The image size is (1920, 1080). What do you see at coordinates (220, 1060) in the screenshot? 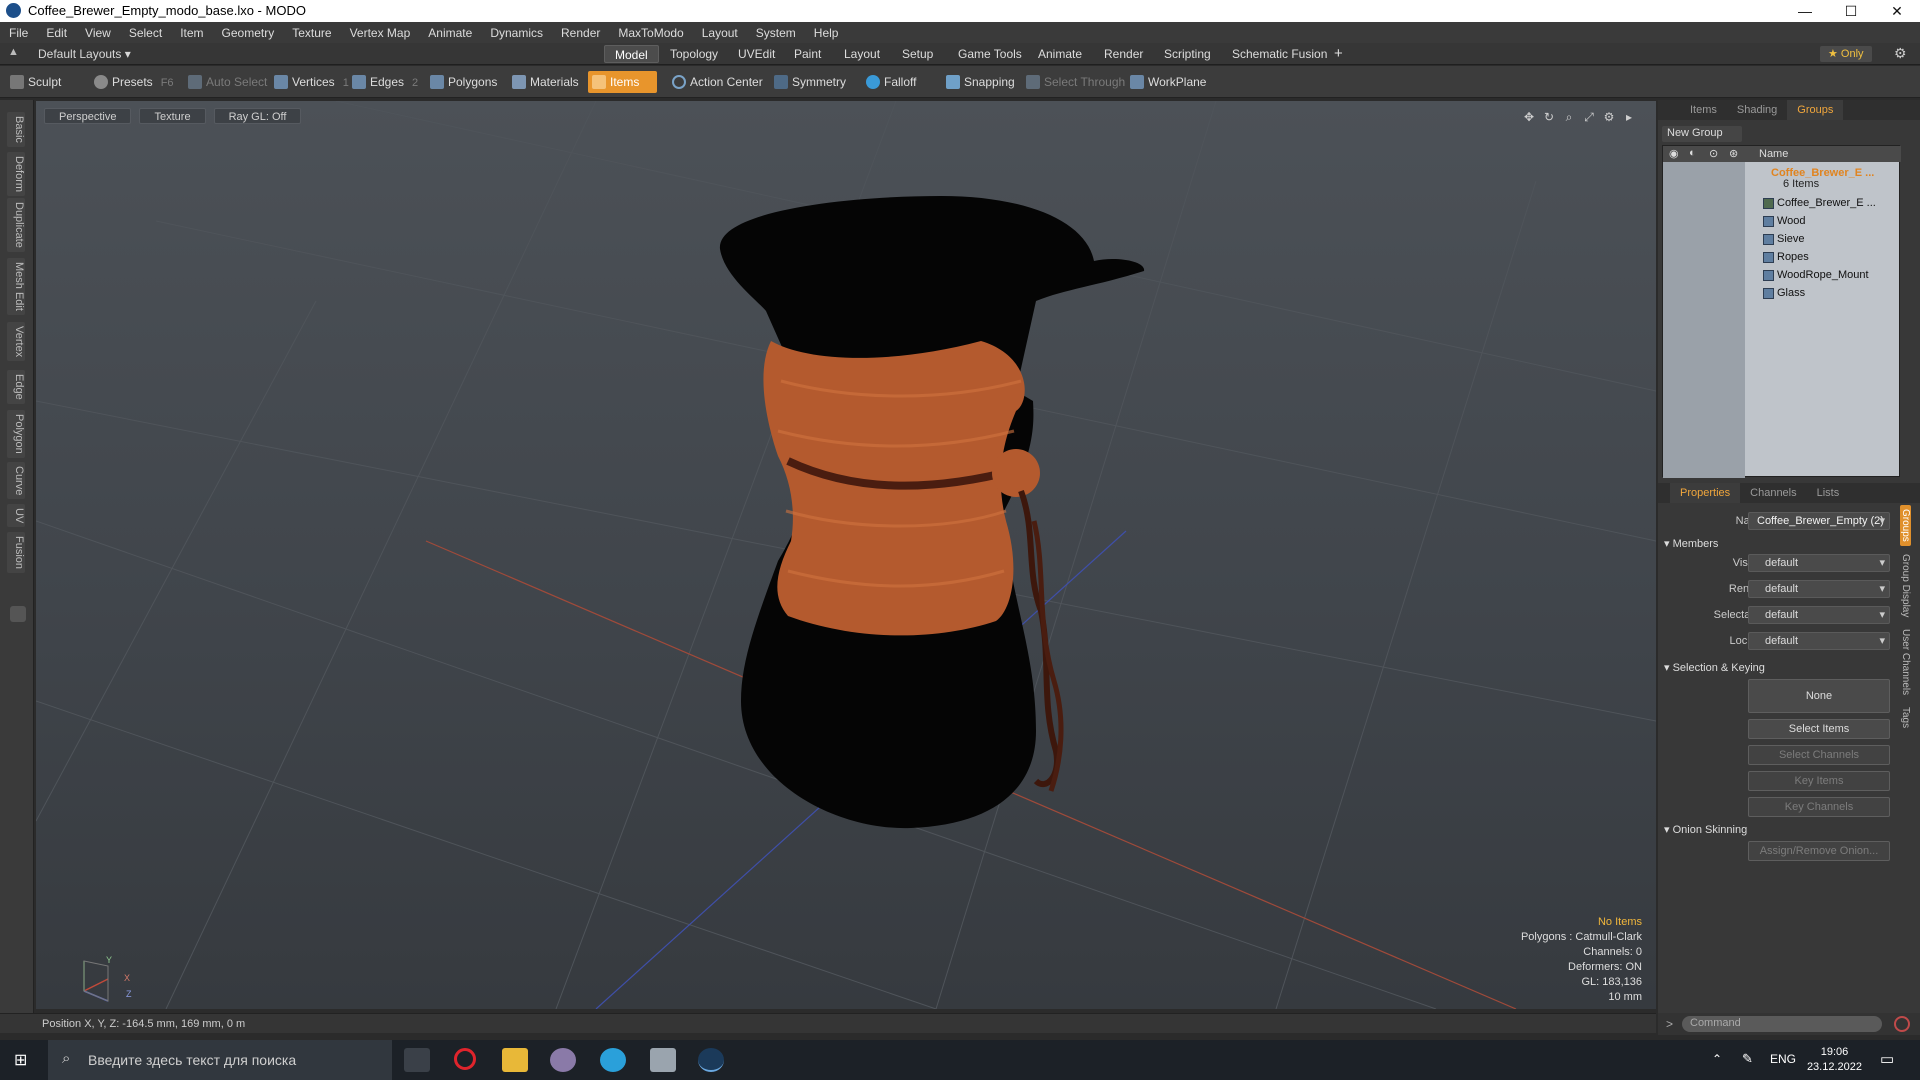
I see `taskbar-search: ⌕ Введите здесь текст для поиска` at bounding box center [220, 1060].